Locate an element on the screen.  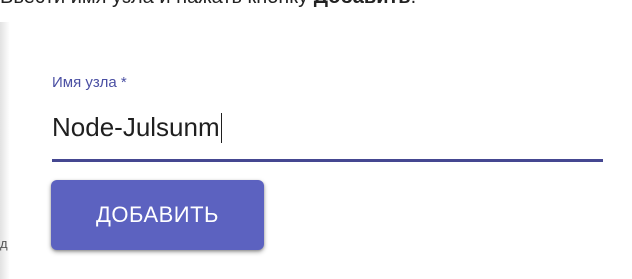
node-name-input: Node-Julsunm is located at coordinates (137, 127).